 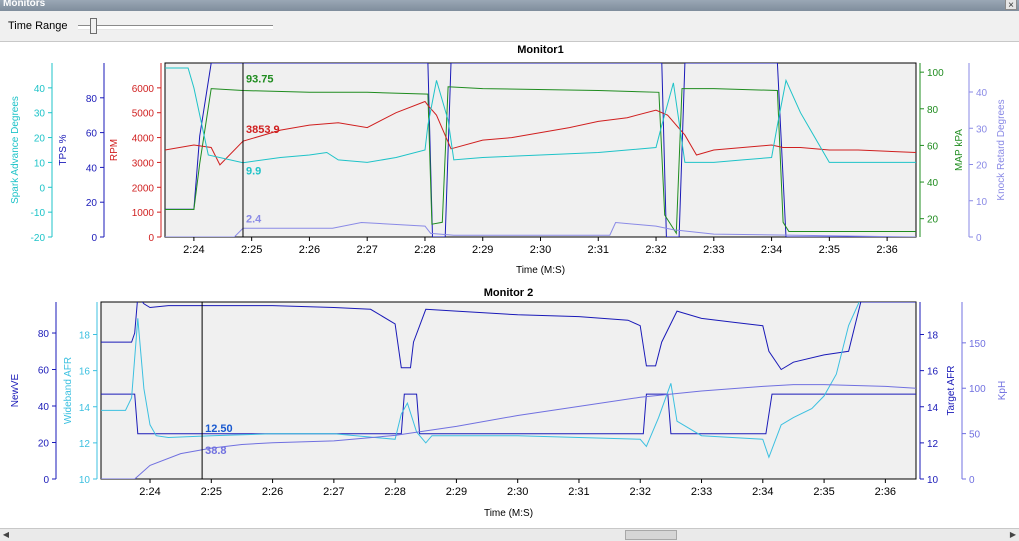 I want to click on map-axis-label: MAP kPA, so click(x=959, y=150).